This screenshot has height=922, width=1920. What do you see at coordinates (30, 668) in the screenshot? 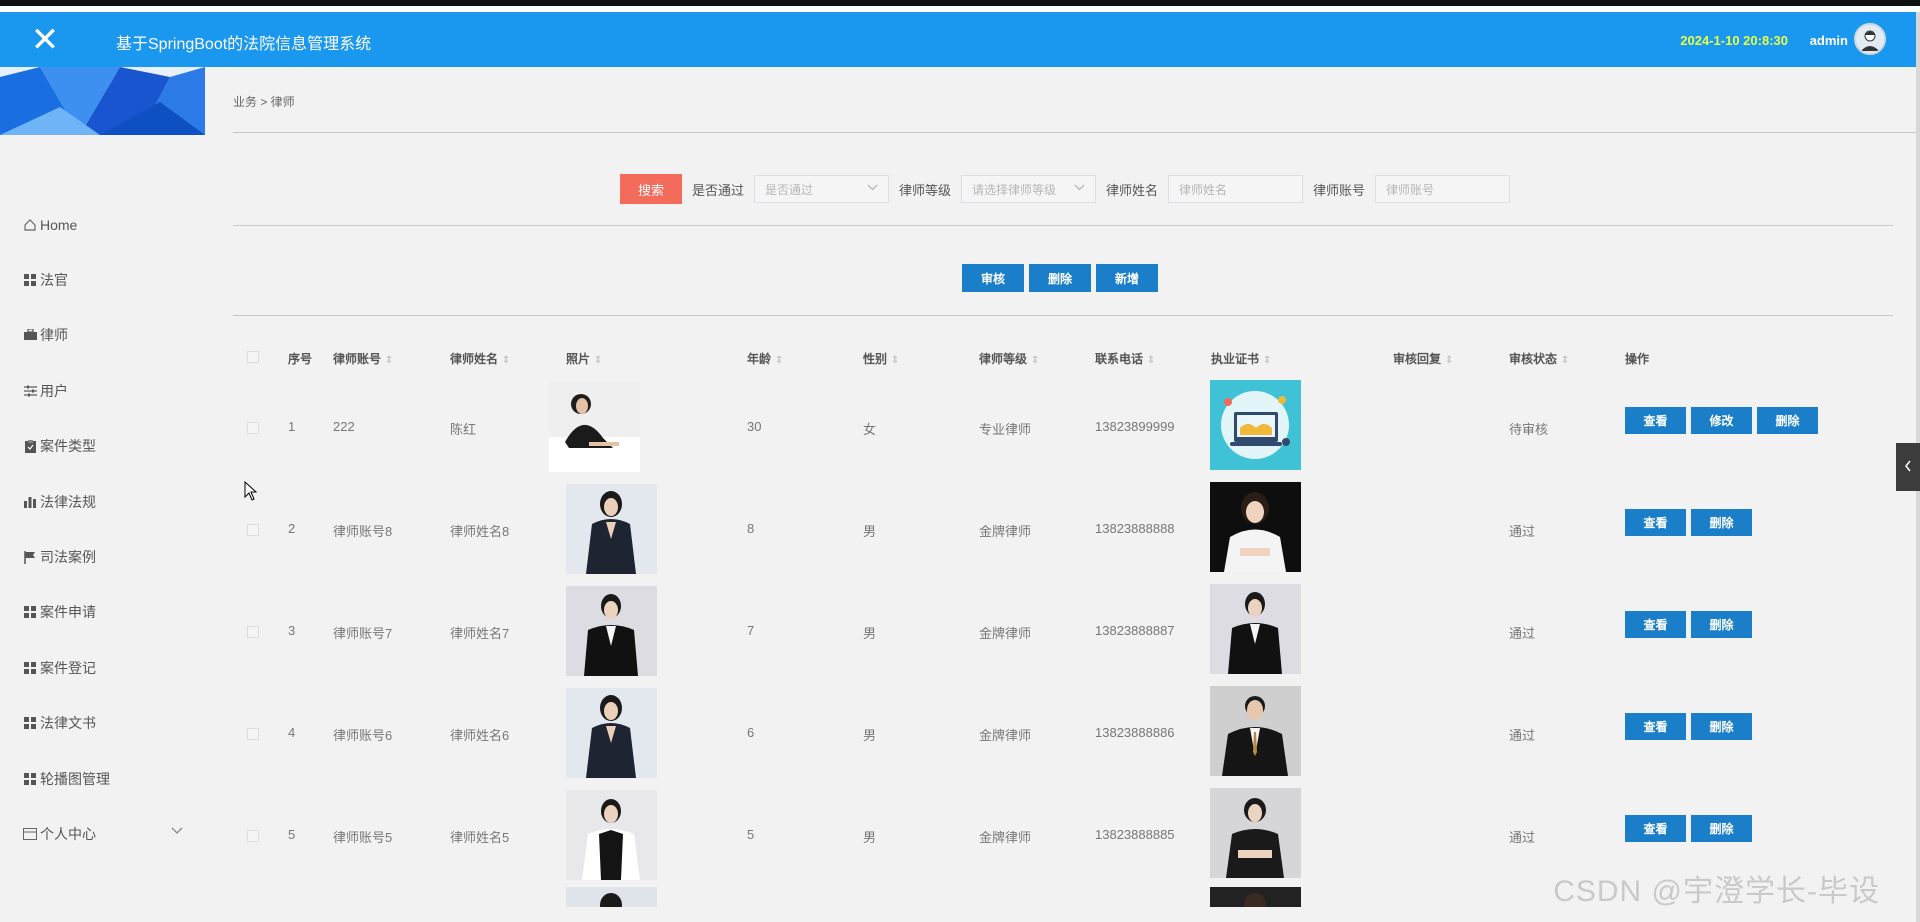
I see `grid-icon` at bounding box center [30, 668].